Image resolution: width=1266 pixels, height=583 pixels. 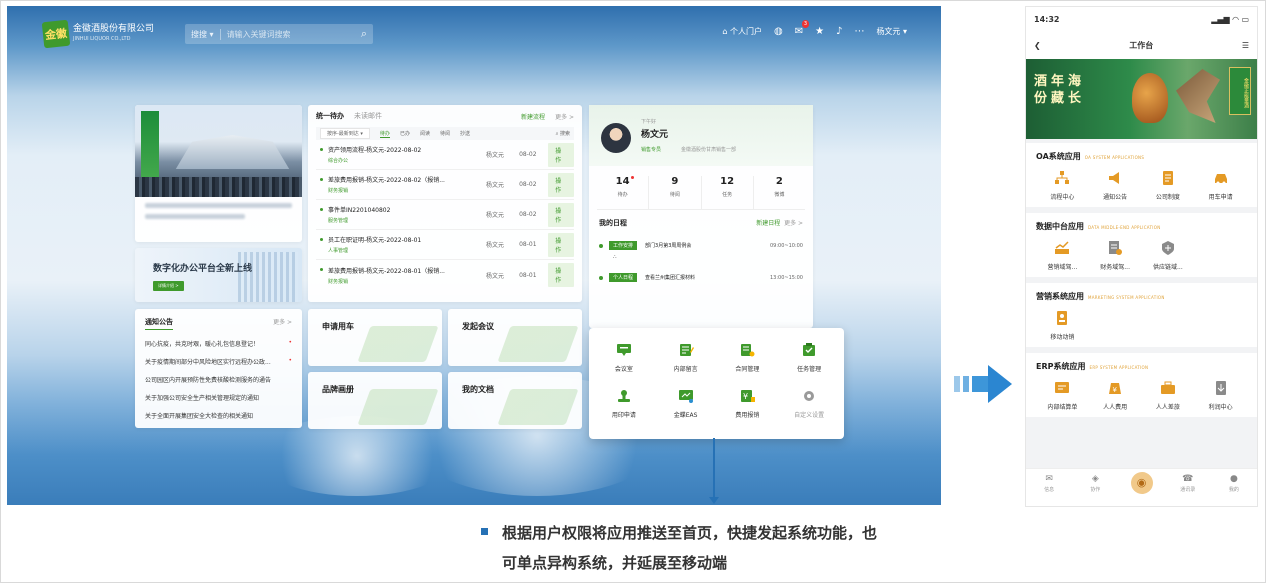 What do you see at coordinates (384, 134) in the screenshot?
I see `filter-pending: 待办` at bounding box center [384, 134].